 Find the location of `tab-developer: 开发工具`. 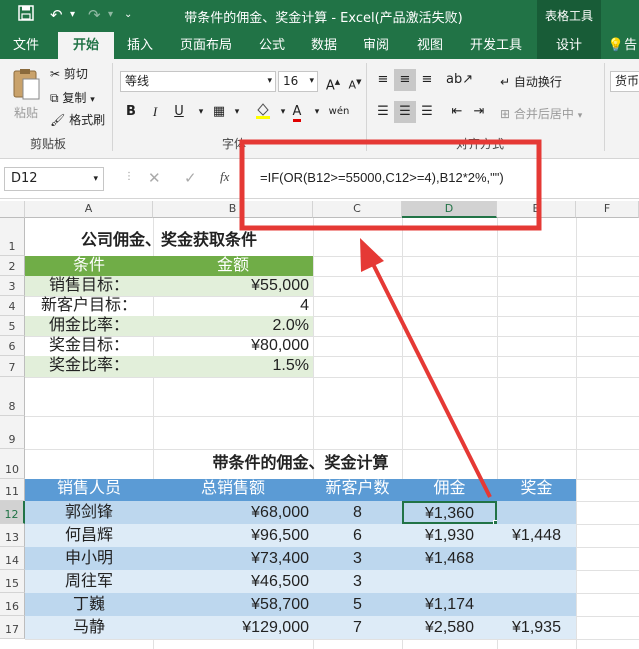

tab-developer: 开发工具 is located at coordinates (496, 45).